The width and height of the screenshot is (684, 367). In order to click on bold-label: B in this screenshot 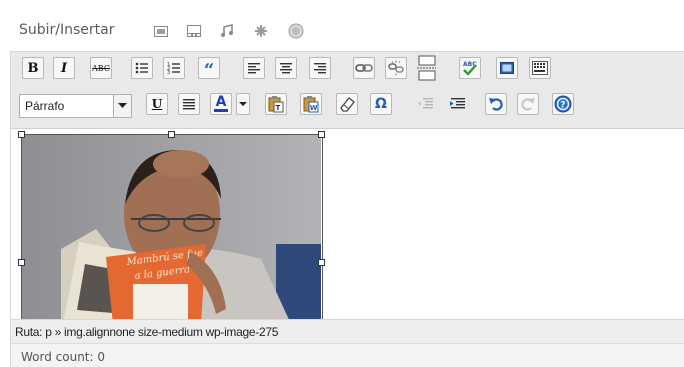, I will do `click(33, 68)`.